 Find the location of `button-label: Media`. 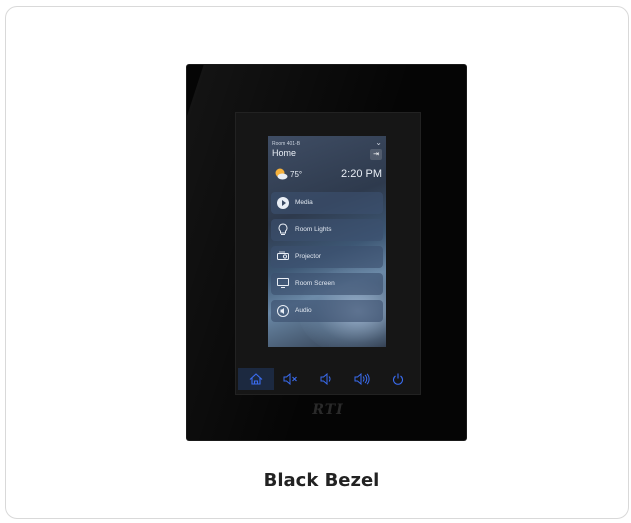

button-label: Media is located at coordinates (304, 202).